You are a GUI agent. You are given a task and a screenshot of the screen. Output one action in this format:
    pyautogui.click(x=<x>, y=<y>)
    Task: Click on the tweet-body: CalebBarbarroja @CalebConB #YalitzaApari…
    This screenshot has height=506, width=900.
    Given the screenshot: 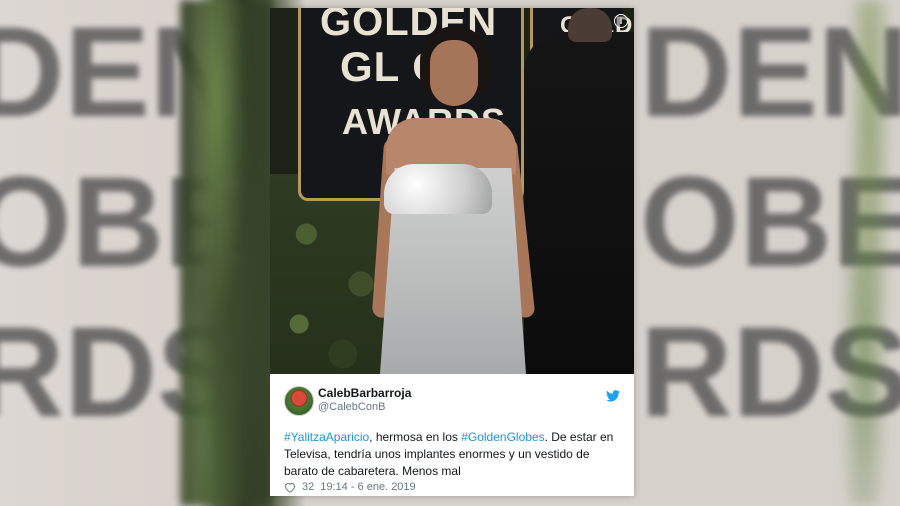 What is the action you would take?
    pyautogui.click(x=452, y=435)
    